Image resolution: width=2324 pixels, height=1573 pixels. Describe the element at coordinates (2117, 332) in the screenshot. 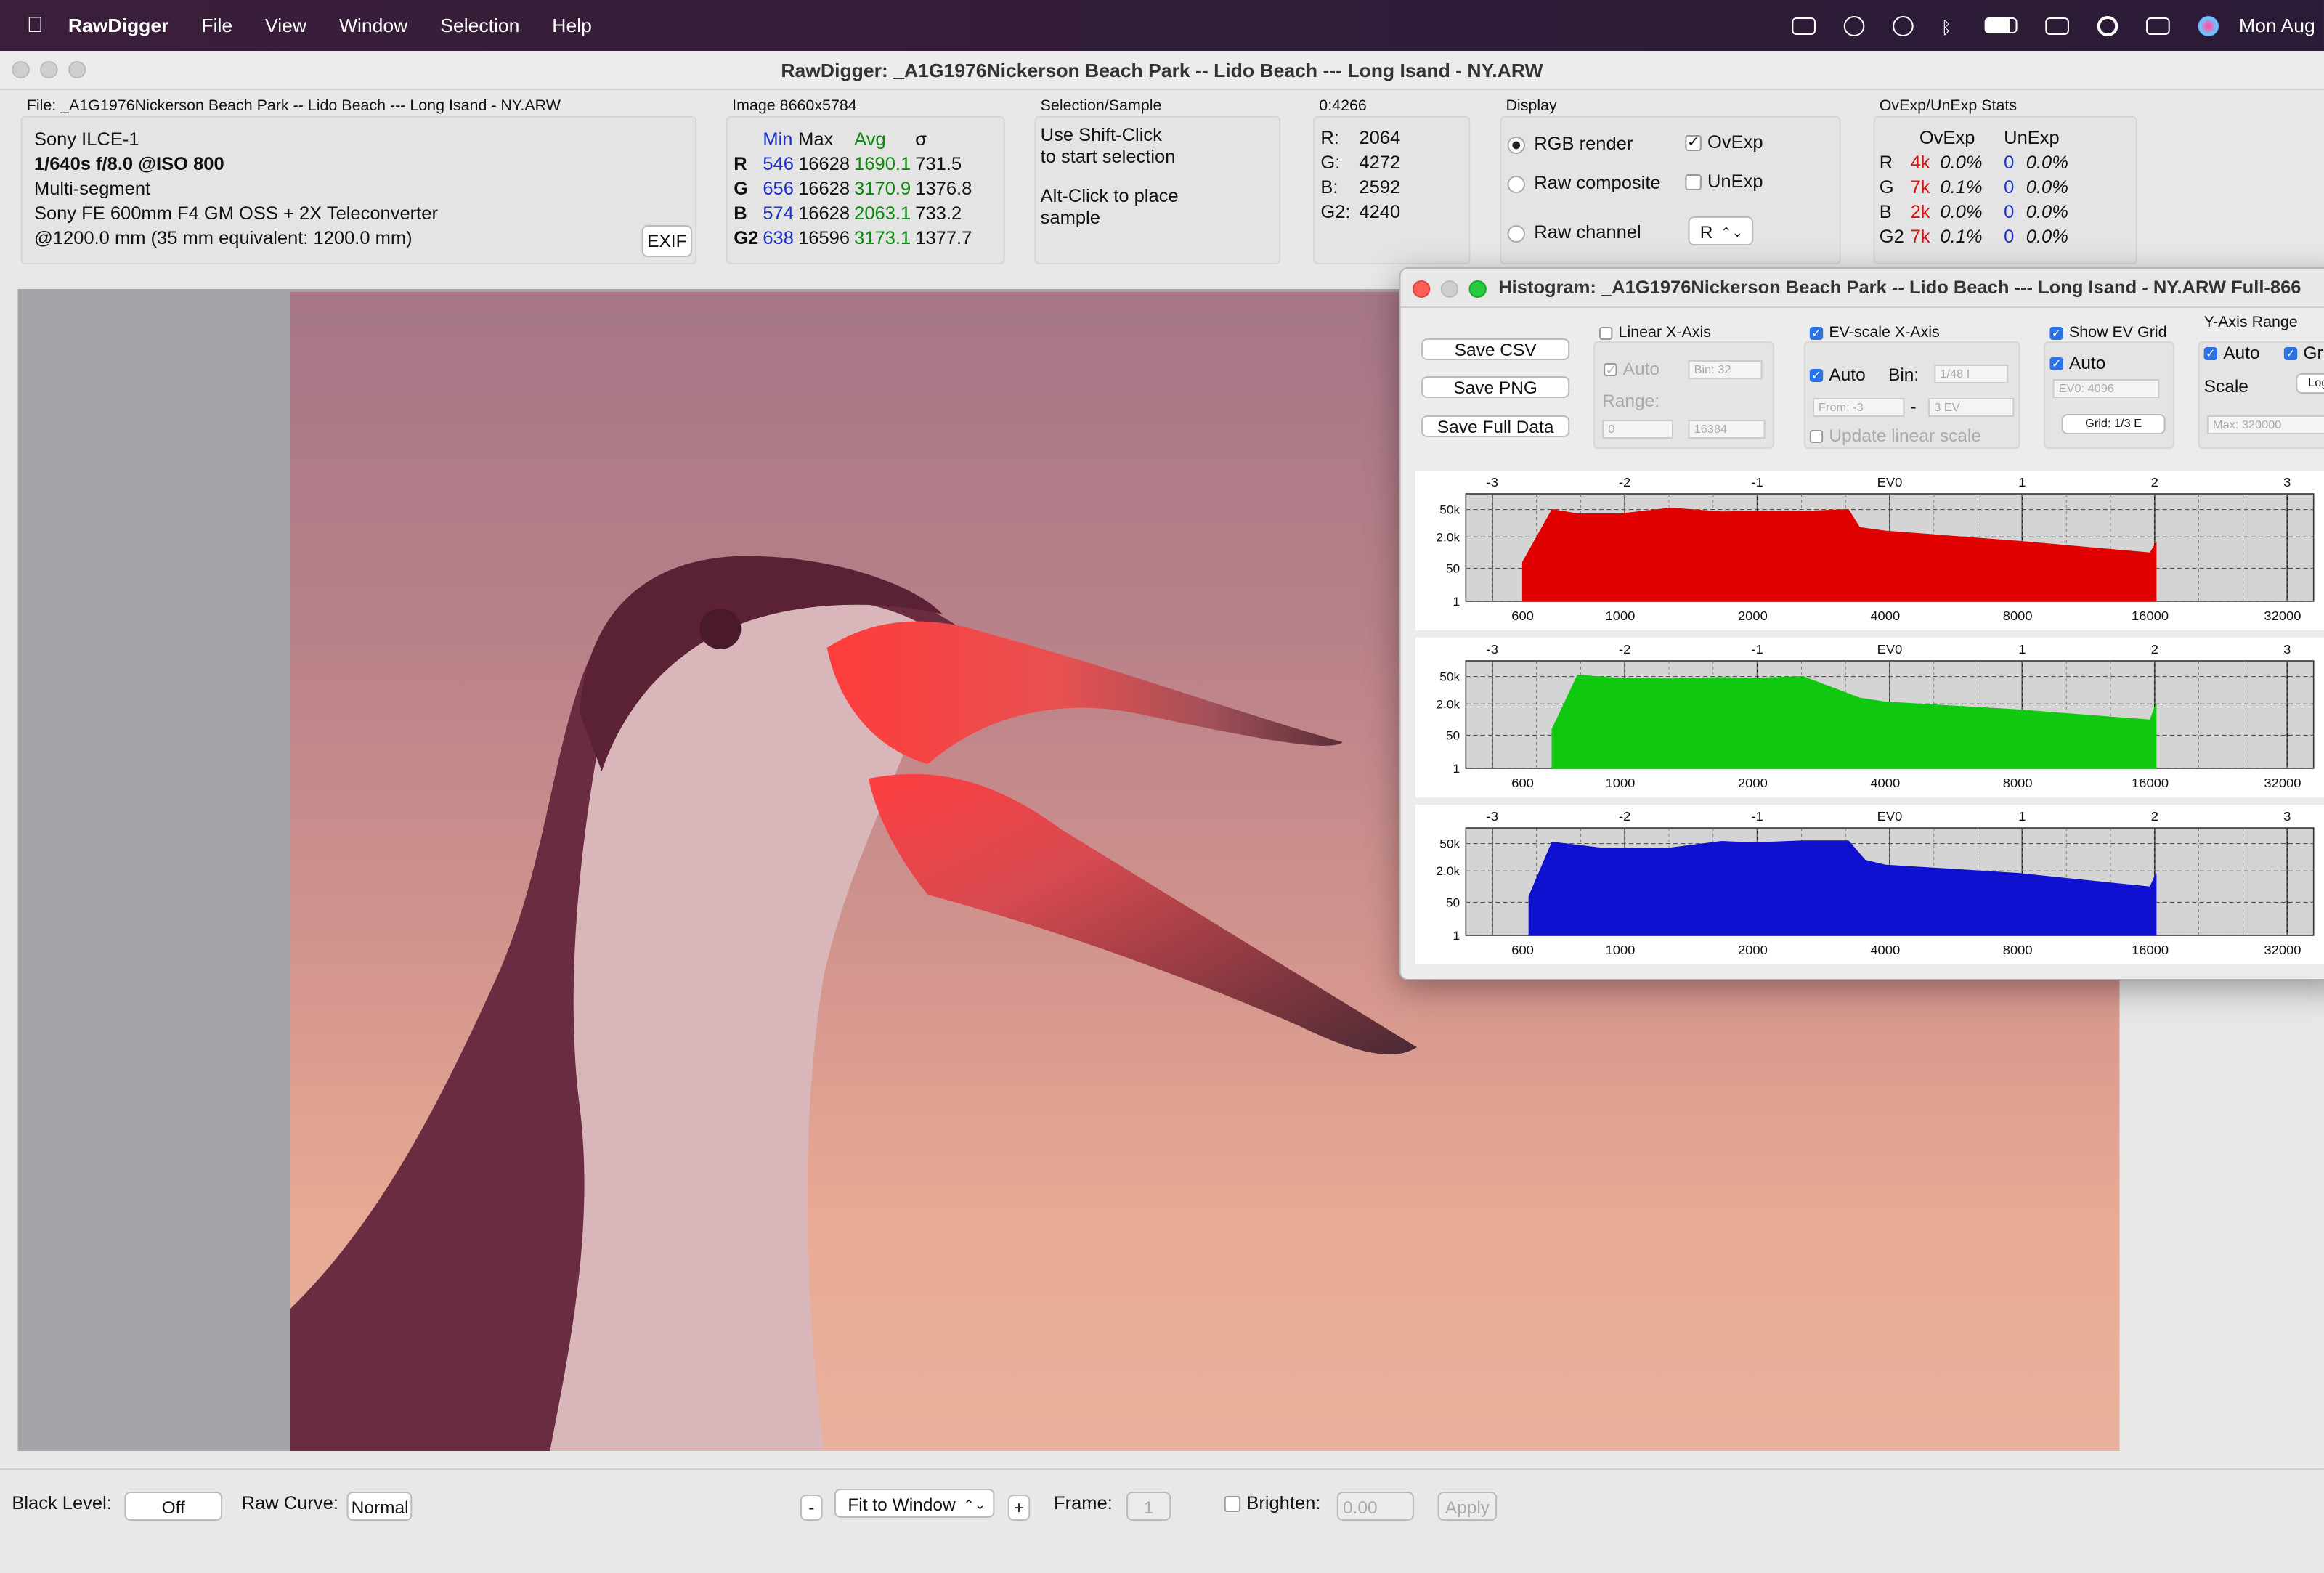

I see `show-ev-grid-label: Show EV Grid` at that location.